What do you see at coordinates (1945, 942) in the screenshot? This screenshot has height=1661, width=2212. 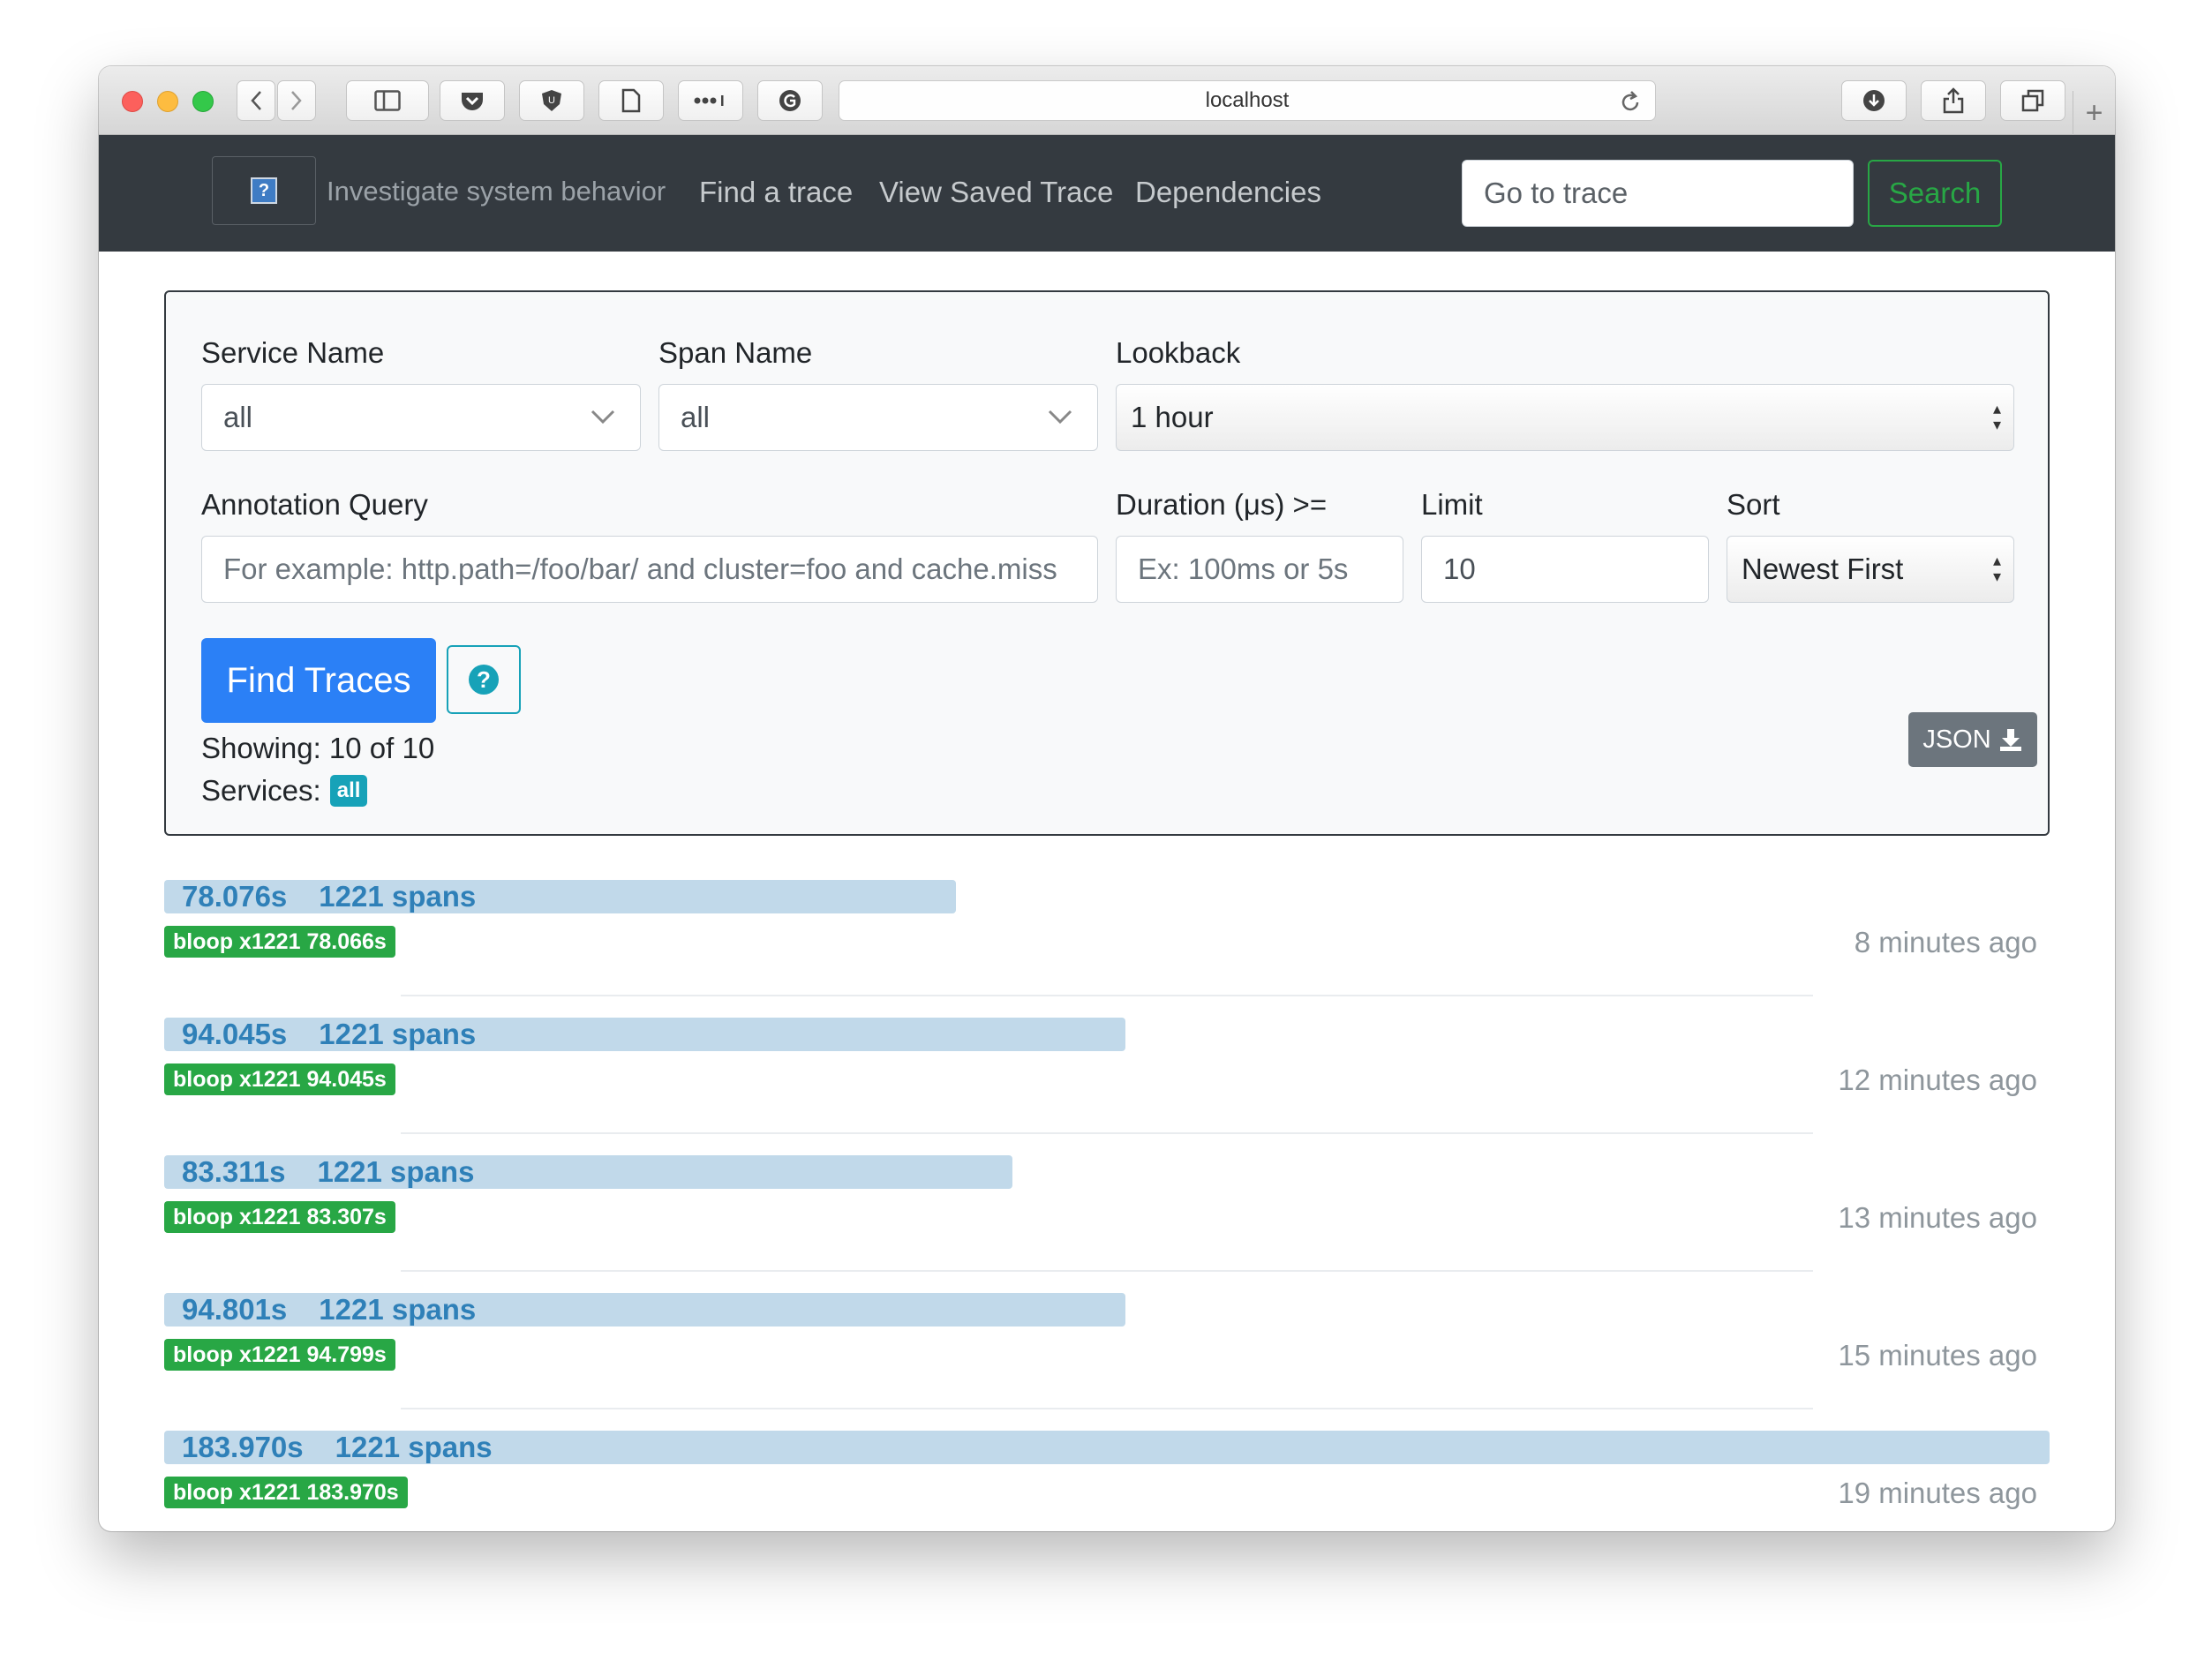 I see `trace-timestamp: 8 minutes ago` at bounding box center [1945, 942].